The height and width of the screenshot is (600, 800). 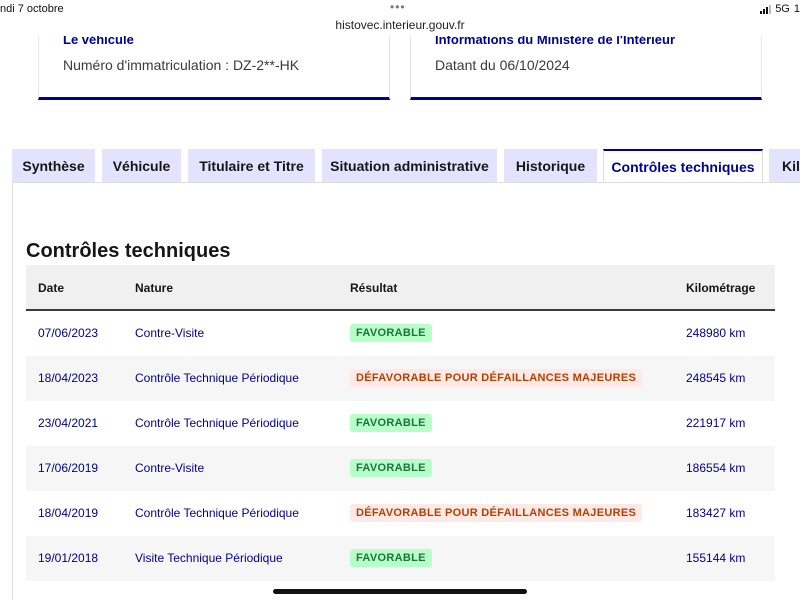 What do you see at coordinates (141, 165) in the screenshot?
I see `tab-vehicule: Véhicule` at bounding box center [141, 165].